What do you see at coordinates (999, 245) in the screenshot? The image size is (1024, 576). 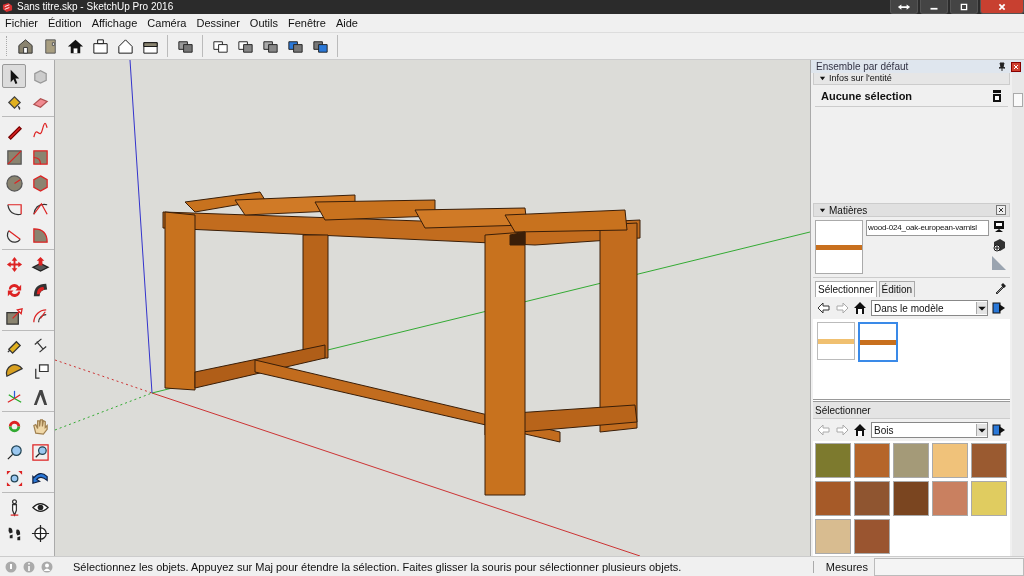 I see `add-material-icon` at bounding box center [999, 245].